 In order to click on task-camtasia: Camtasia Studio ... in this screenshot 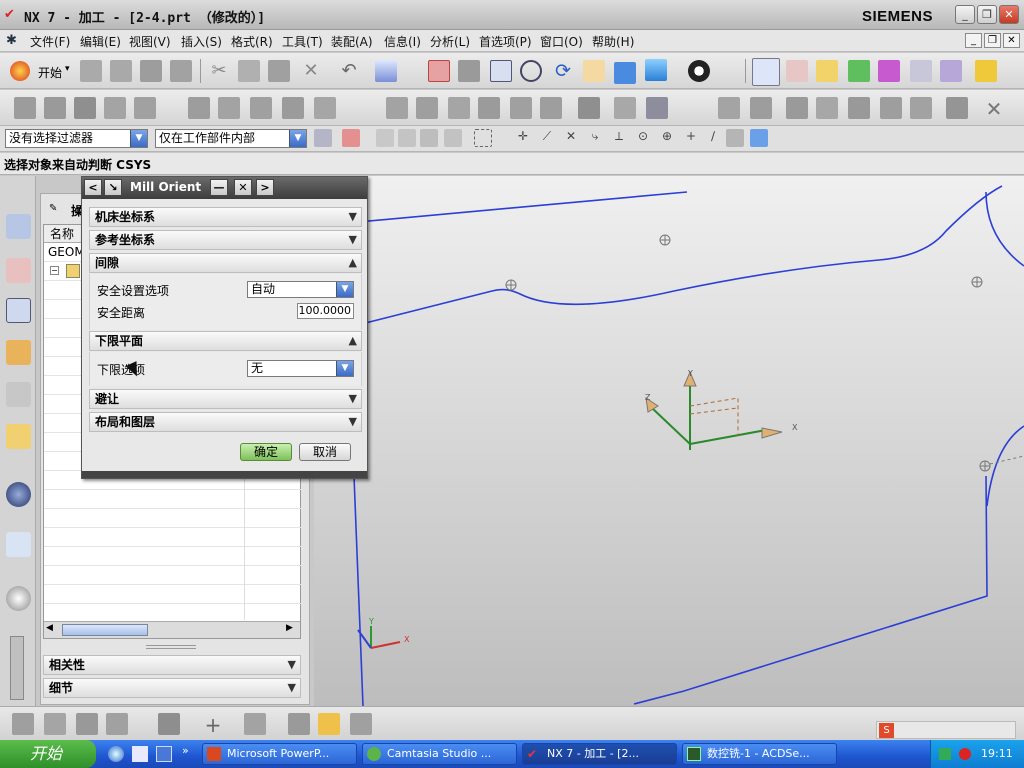, I will do `click(439, 754)`.